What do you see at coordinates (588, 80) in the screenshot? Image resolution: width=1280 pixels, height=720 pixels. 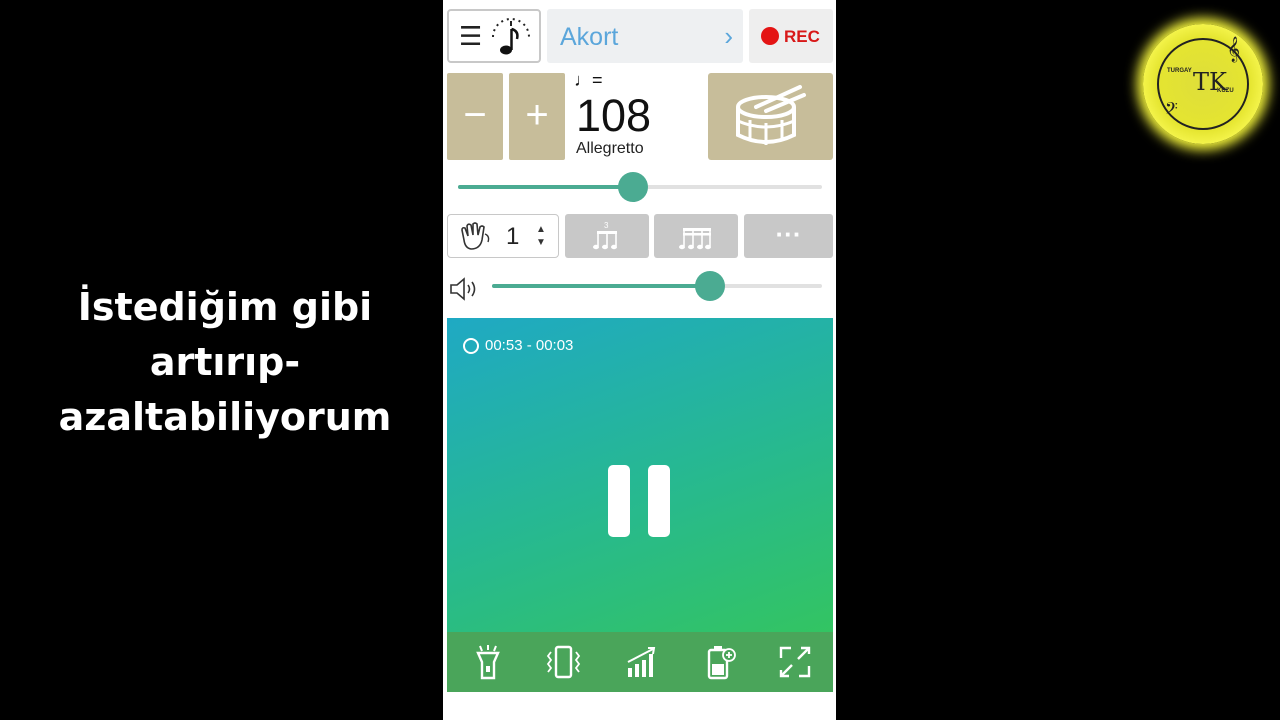 I see `quarter-note-label: ♩=` at bounding box center [588, 80].